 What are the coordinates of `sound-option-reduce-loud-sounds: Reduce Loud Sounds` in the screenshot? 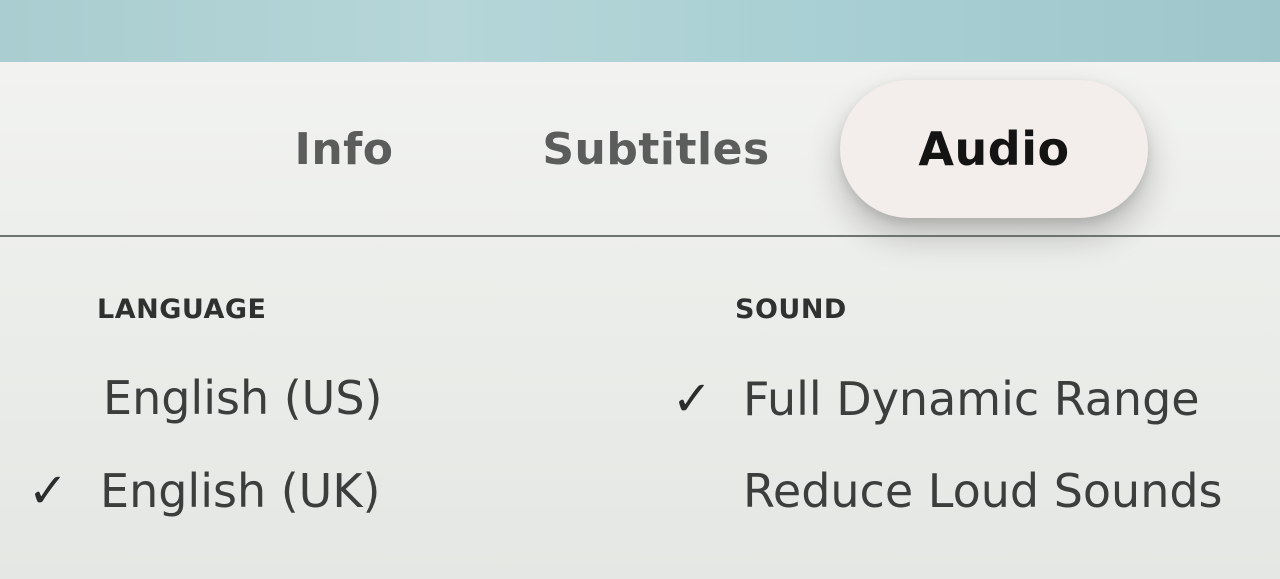 It's located at (983, 491).